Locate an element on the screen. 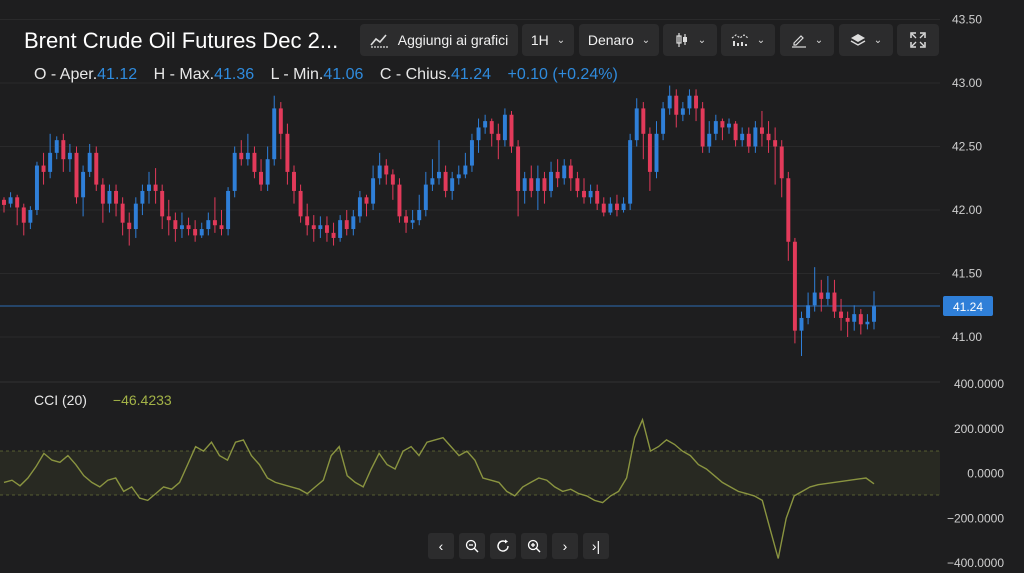  chart-type-dropdown: ⌄ is located at coordinates (690, 40).